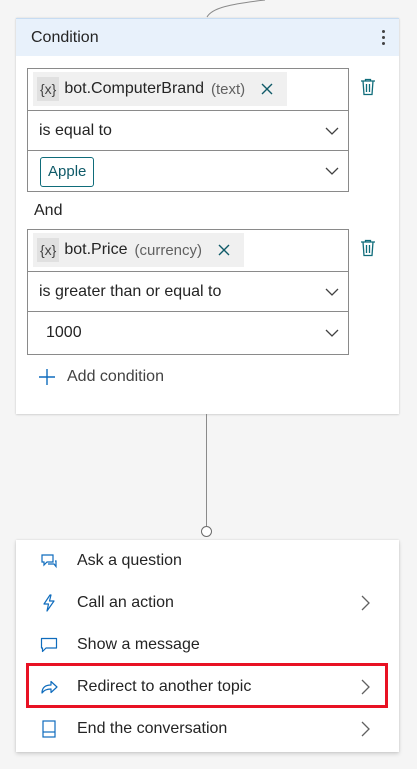 Image resolution: width=417 pixels, height=769 pixels. Describe the element at coordinates (207, 37) in the screenshot. I see `condition-header: Condition` at that location.